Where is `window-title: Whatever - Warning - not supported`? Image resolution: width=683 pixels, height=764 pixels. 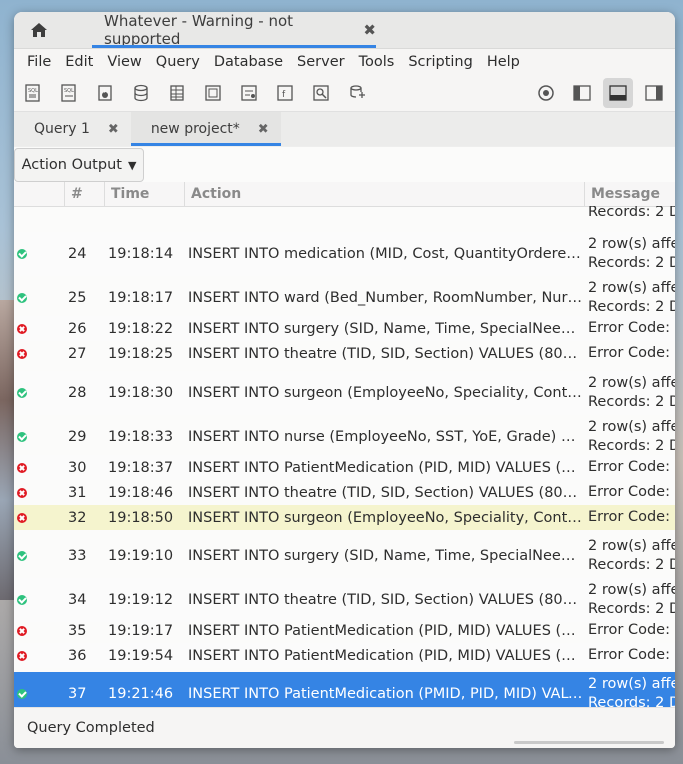 window-title: Whatever - Warning - not supported is located at coordinates (199, 30).